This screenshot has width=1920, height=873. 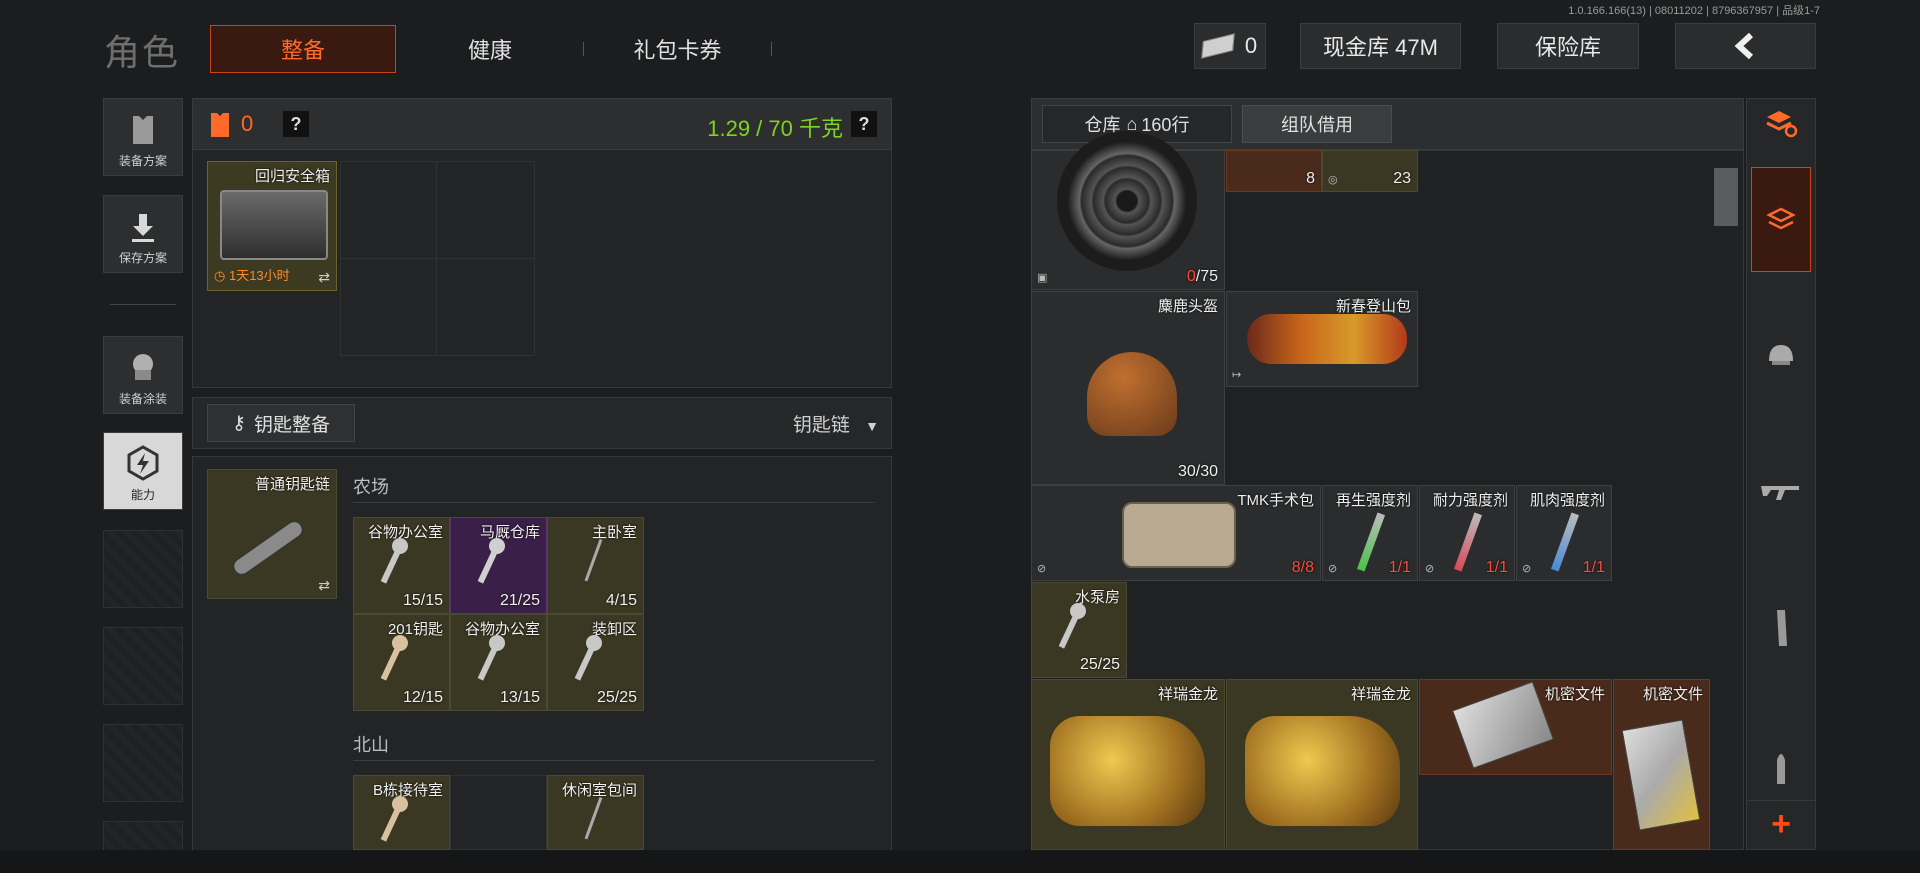 What do you see at coordinates (272, 534) in the screenshot?
I see `keychain-slot: 普通钥匙链 ⇄` at bounding box center [272, 534].